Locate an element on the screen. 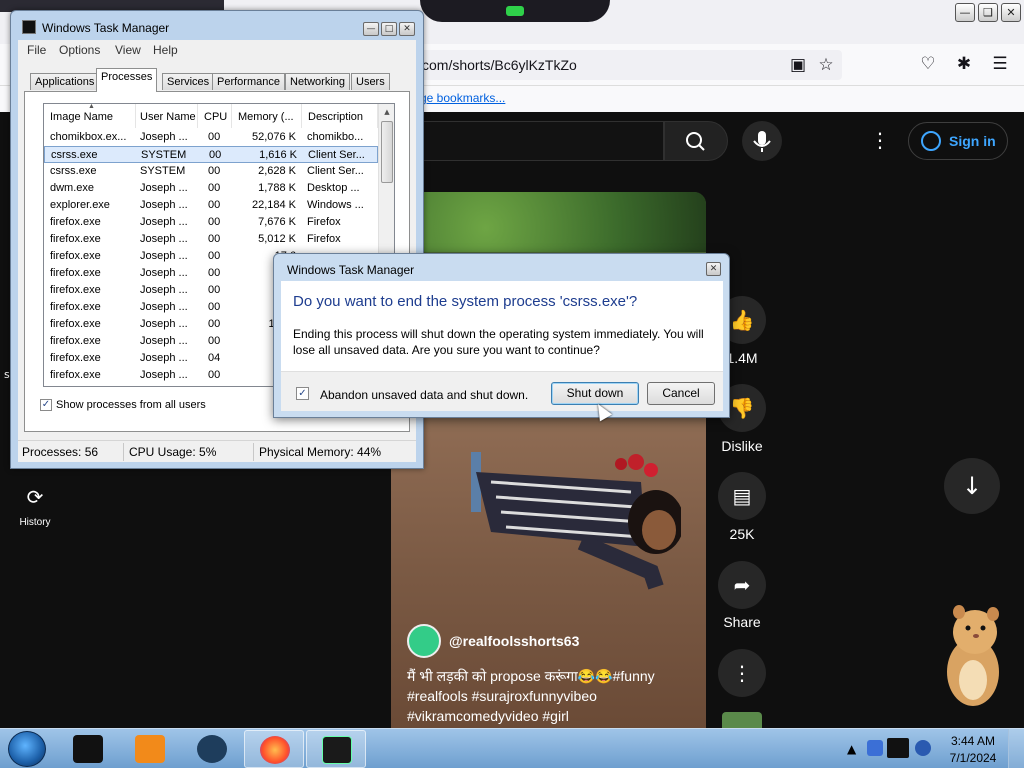 The width and height of the screenshot is (1024, 768). pocket-icon: ♡ is located at coordinates (928, 64).